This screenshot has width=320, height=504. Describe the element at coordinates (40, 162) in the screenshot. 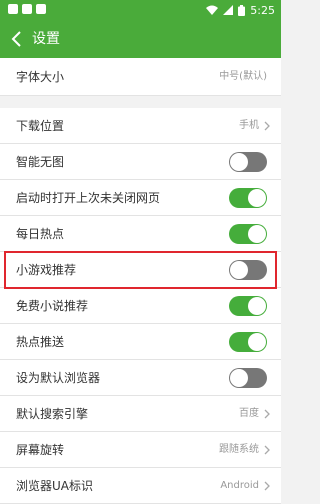

I see `setting-label: 智能无图` at that location.